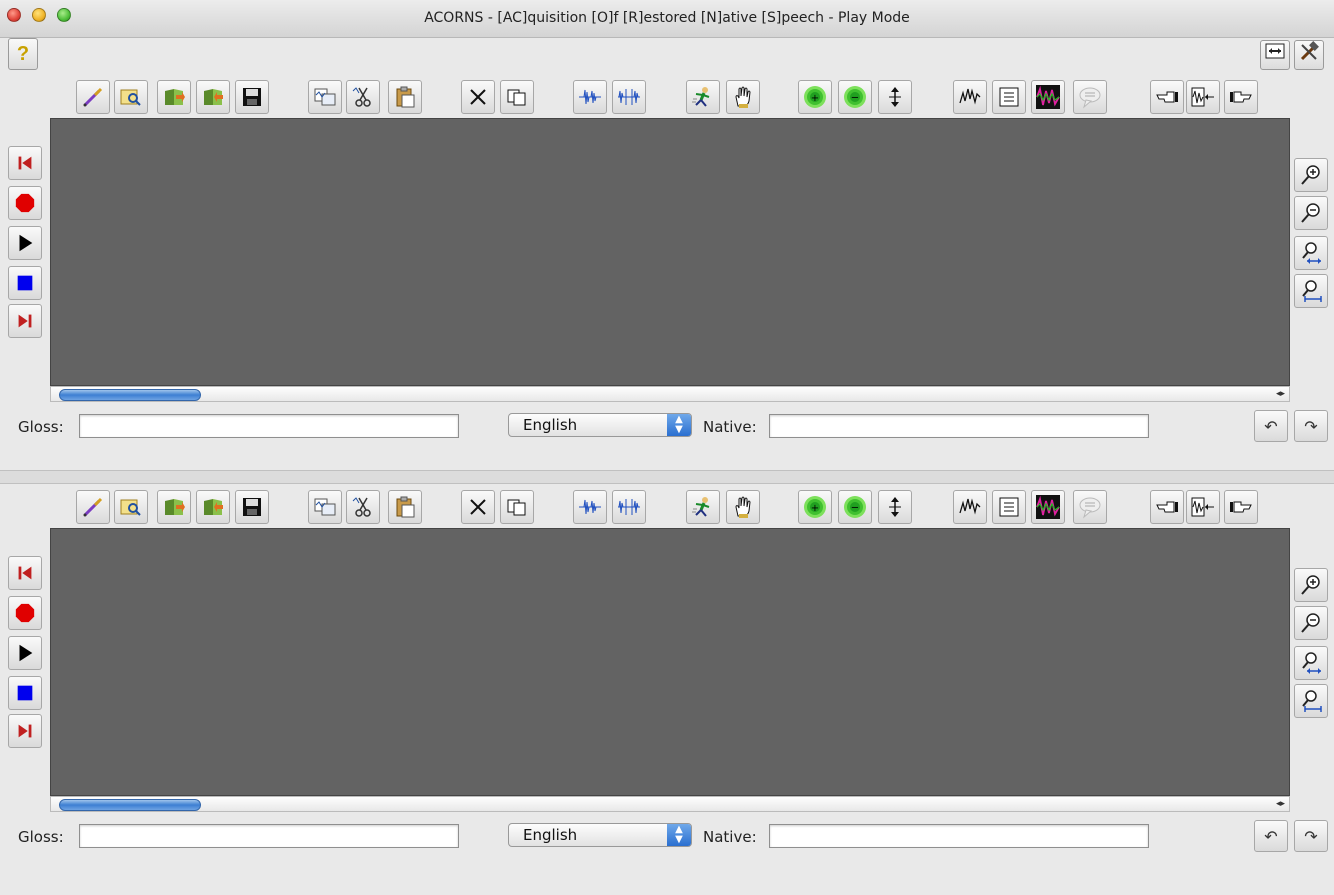  I want to click on attenuate-icon: −, so click(855, 507).